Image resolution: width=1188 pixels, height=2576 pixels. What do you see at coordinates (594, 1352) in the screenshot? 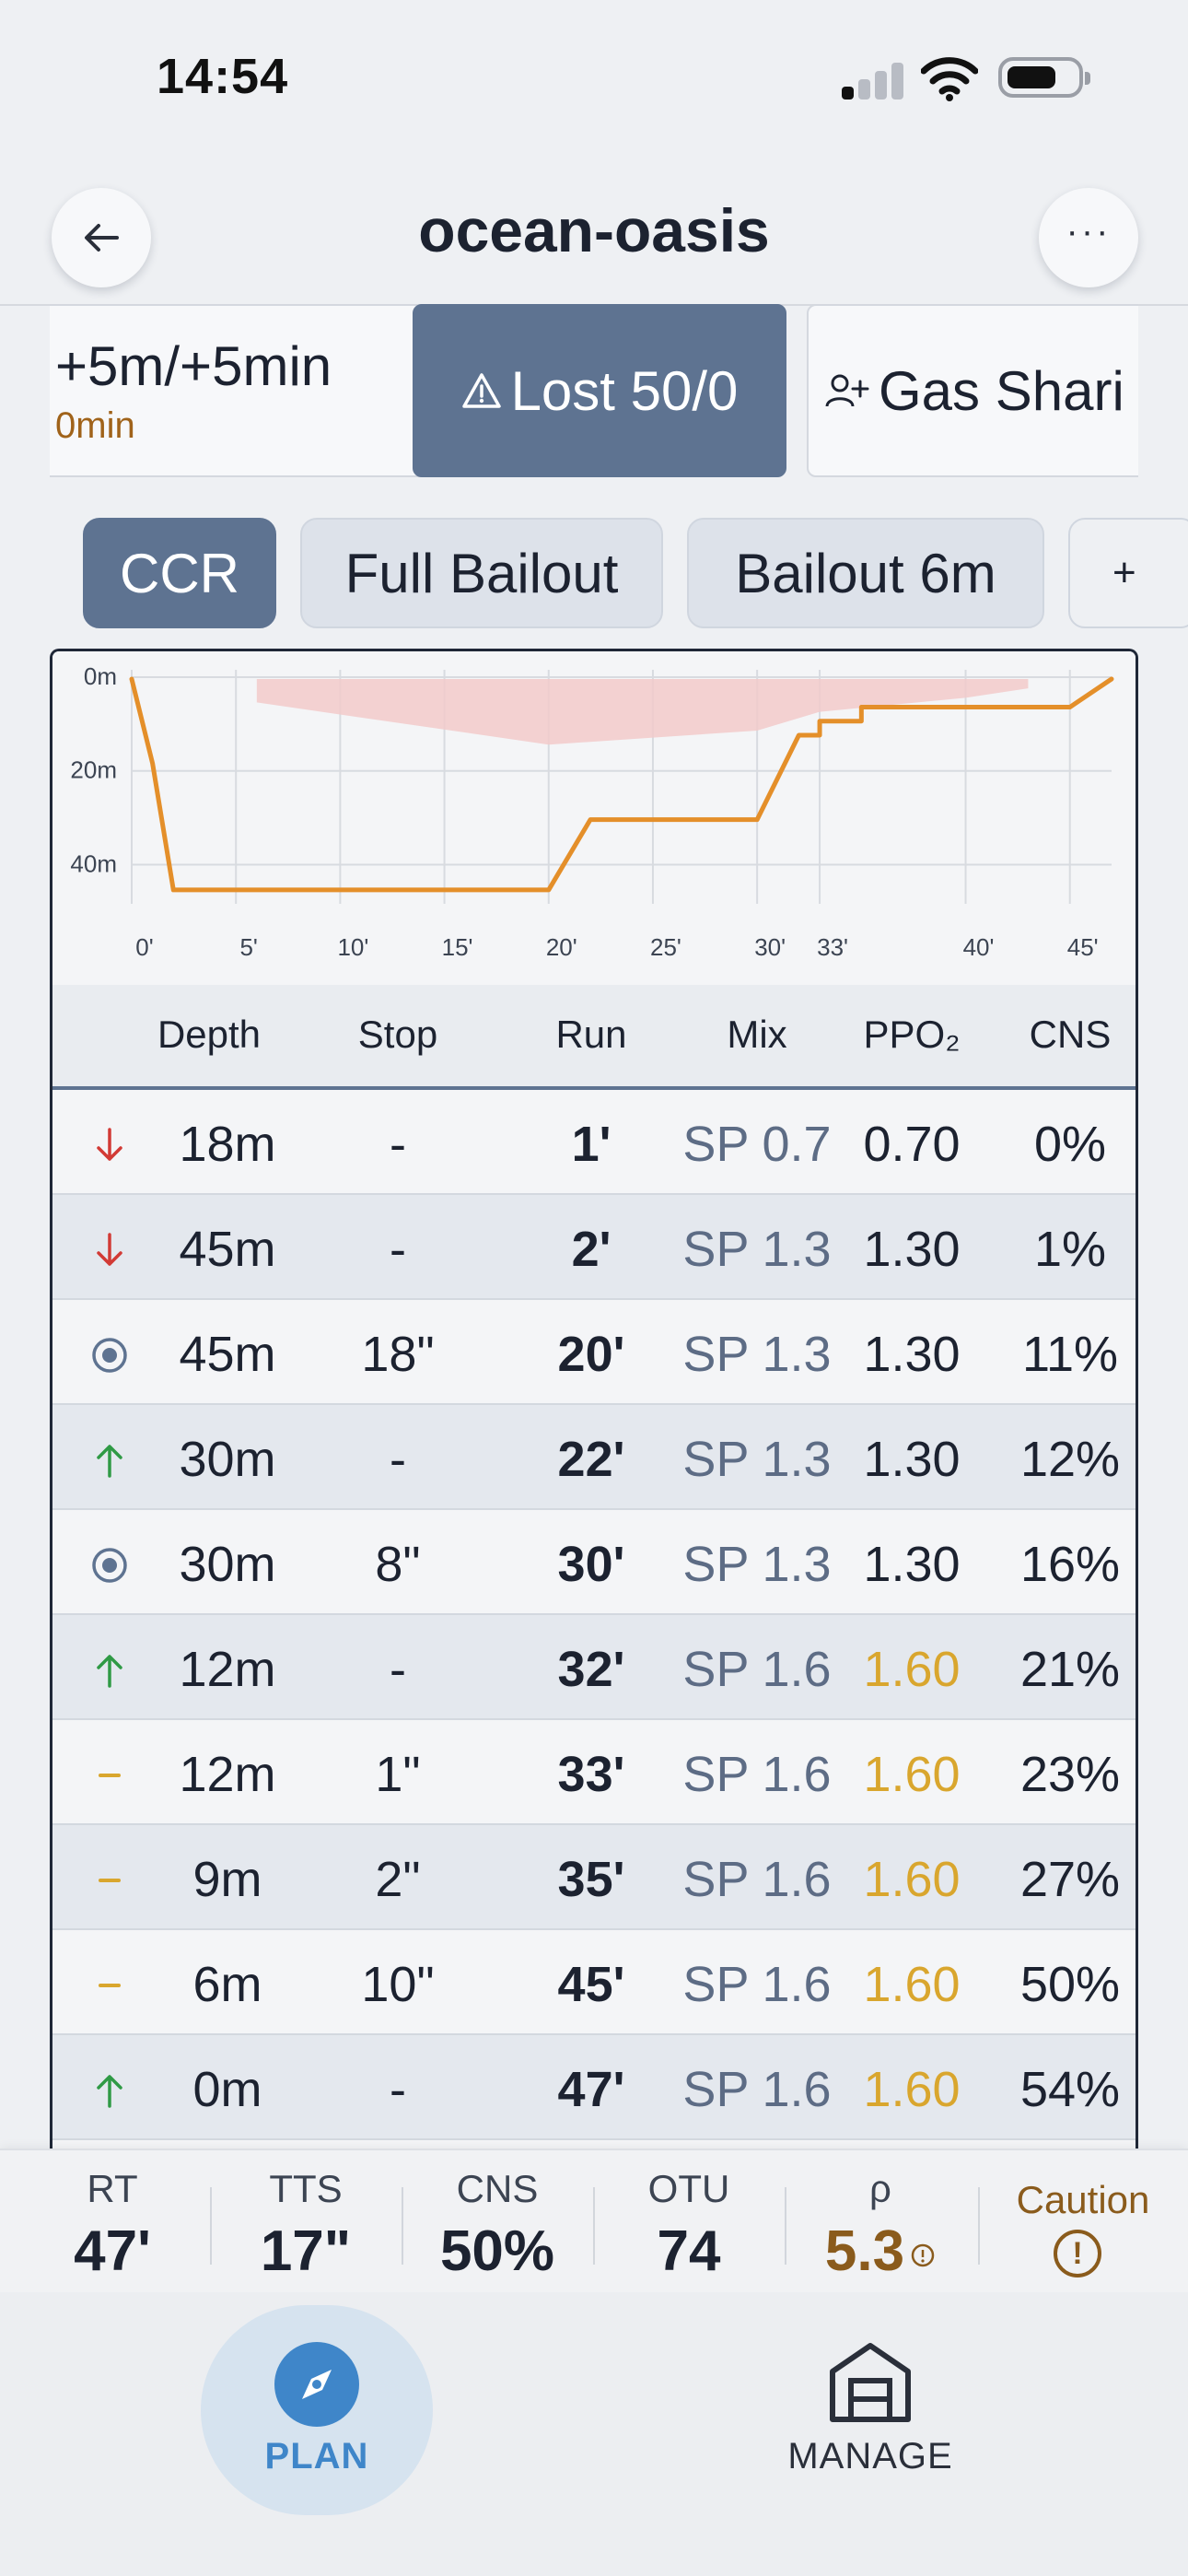
I see `table-row: 45m 18" 20' SP 1.3 1.30 11%` at bounding box center [594, 1352].